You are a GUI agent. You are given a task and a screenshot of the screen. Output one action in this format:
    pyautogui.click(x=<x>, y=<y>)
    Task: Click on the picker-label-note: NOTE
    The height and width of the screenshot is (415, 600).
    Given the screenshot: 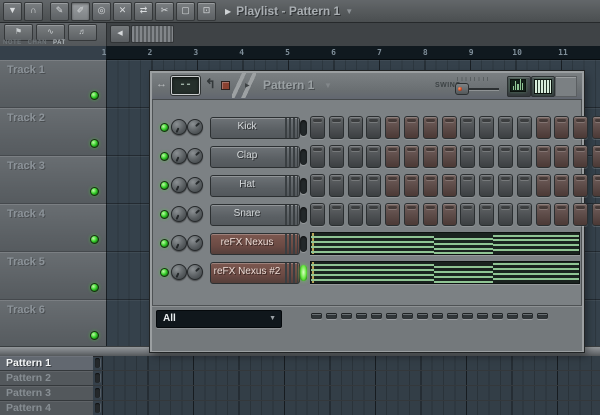 What is the action you would take?
    pyautogui.click(x=12, y=43)
    